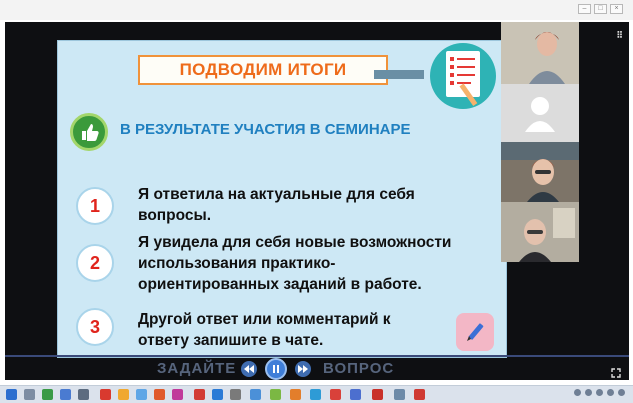  I want to click on window-titlebar: – □ ×, so click(316, 10).